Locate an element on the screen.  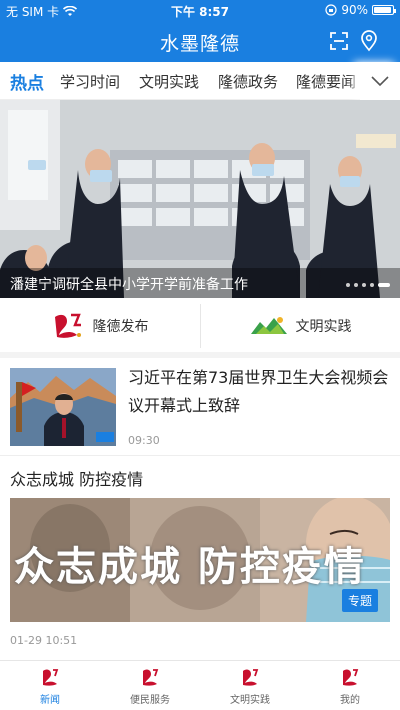
topic-image-text: 众志成城 防控疫情 is located at coordinates (190, 566).